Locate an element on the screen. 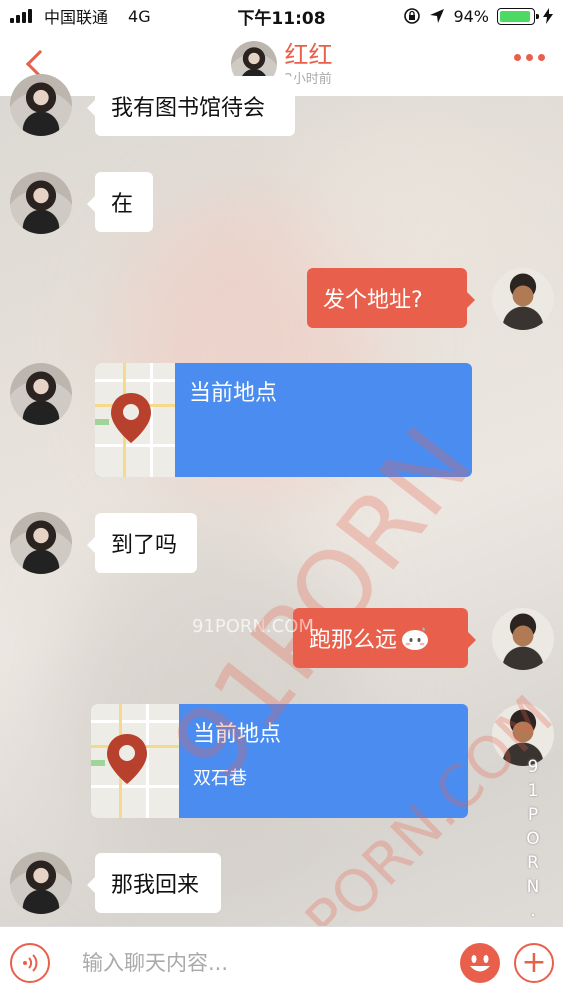 This screenshot has height=1000, width=563. watermark-char: 9 is located at coordinates (534, 767).